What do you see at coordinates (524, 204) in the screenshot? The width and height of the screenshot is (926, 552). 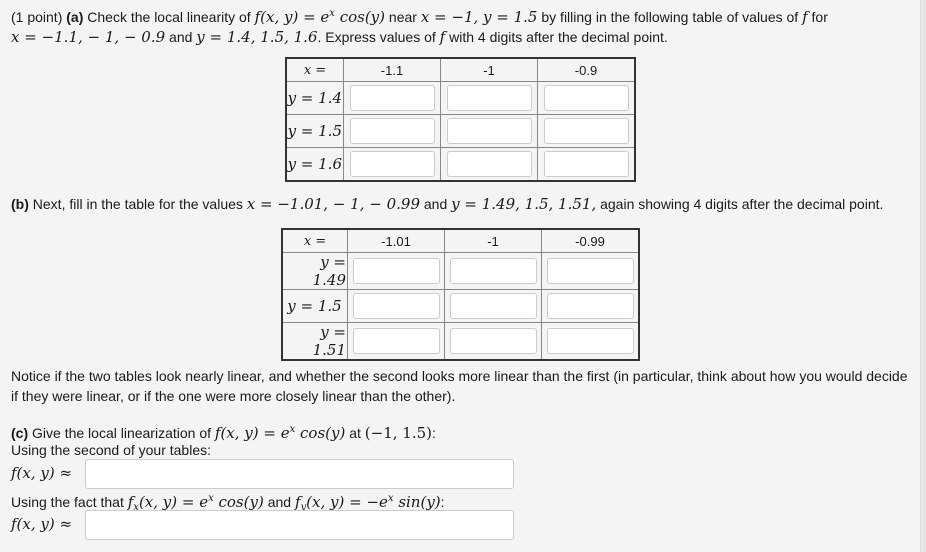 I see `math-y-values: y = 1.49, 1.5, 1.51,` at bounding box center [524, 204].